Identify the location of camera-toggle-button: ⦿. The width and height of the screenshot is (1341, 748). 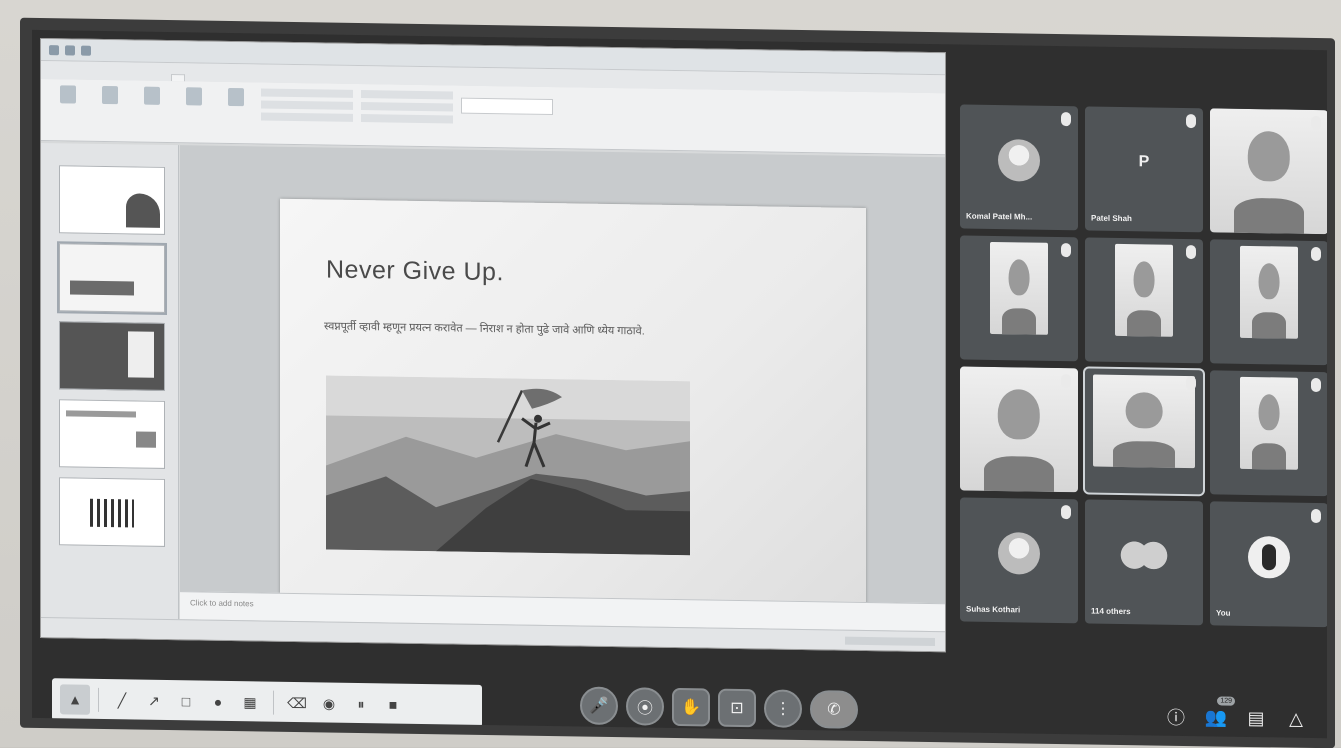
(645, 706).